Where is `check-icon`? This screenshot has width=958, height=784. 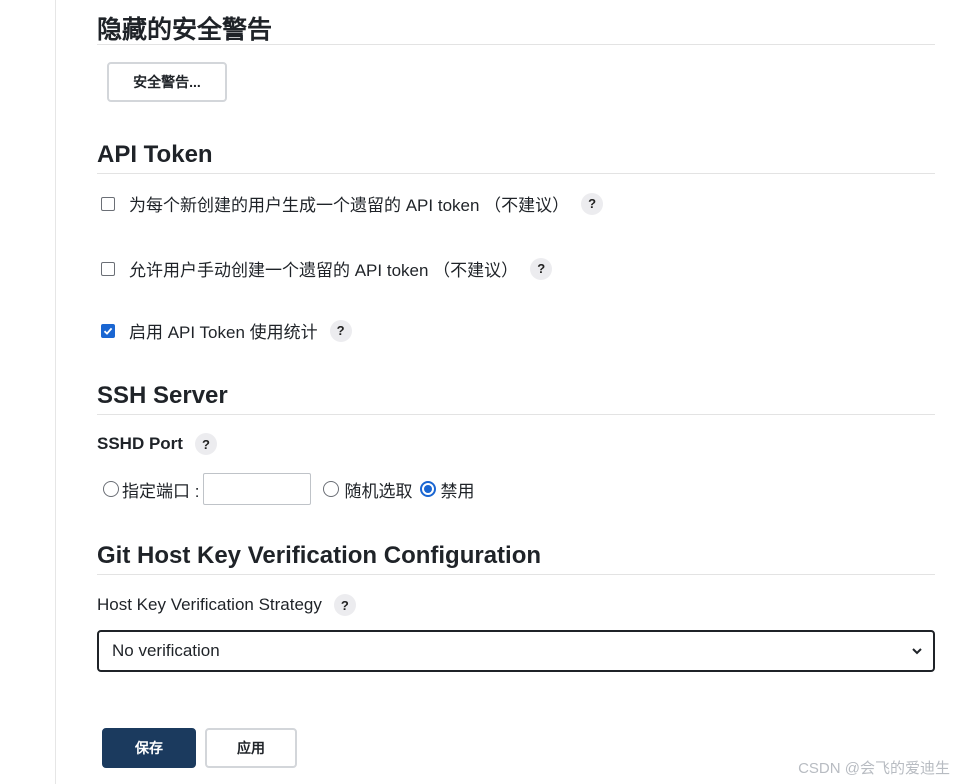 check-icon is located at coordinates (108, 331).